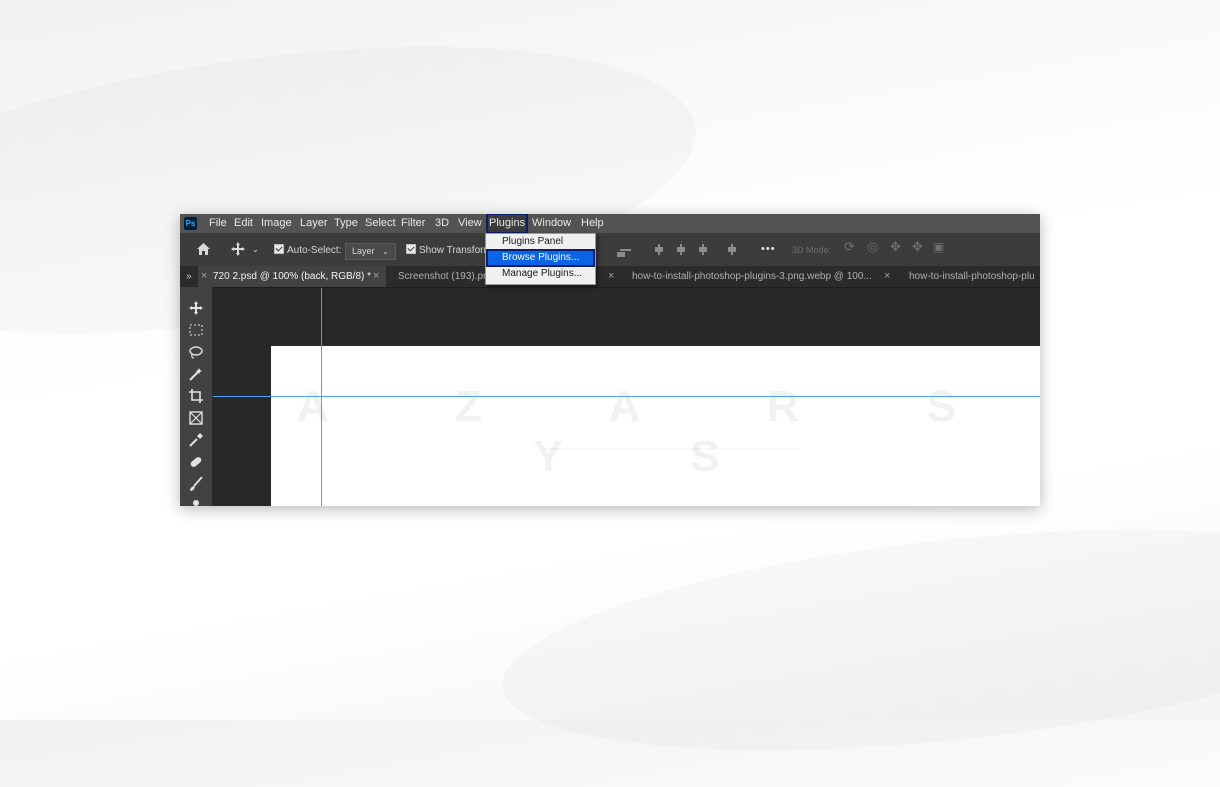  I want to click on healing-brush-tool-icon, so click(196, 462).